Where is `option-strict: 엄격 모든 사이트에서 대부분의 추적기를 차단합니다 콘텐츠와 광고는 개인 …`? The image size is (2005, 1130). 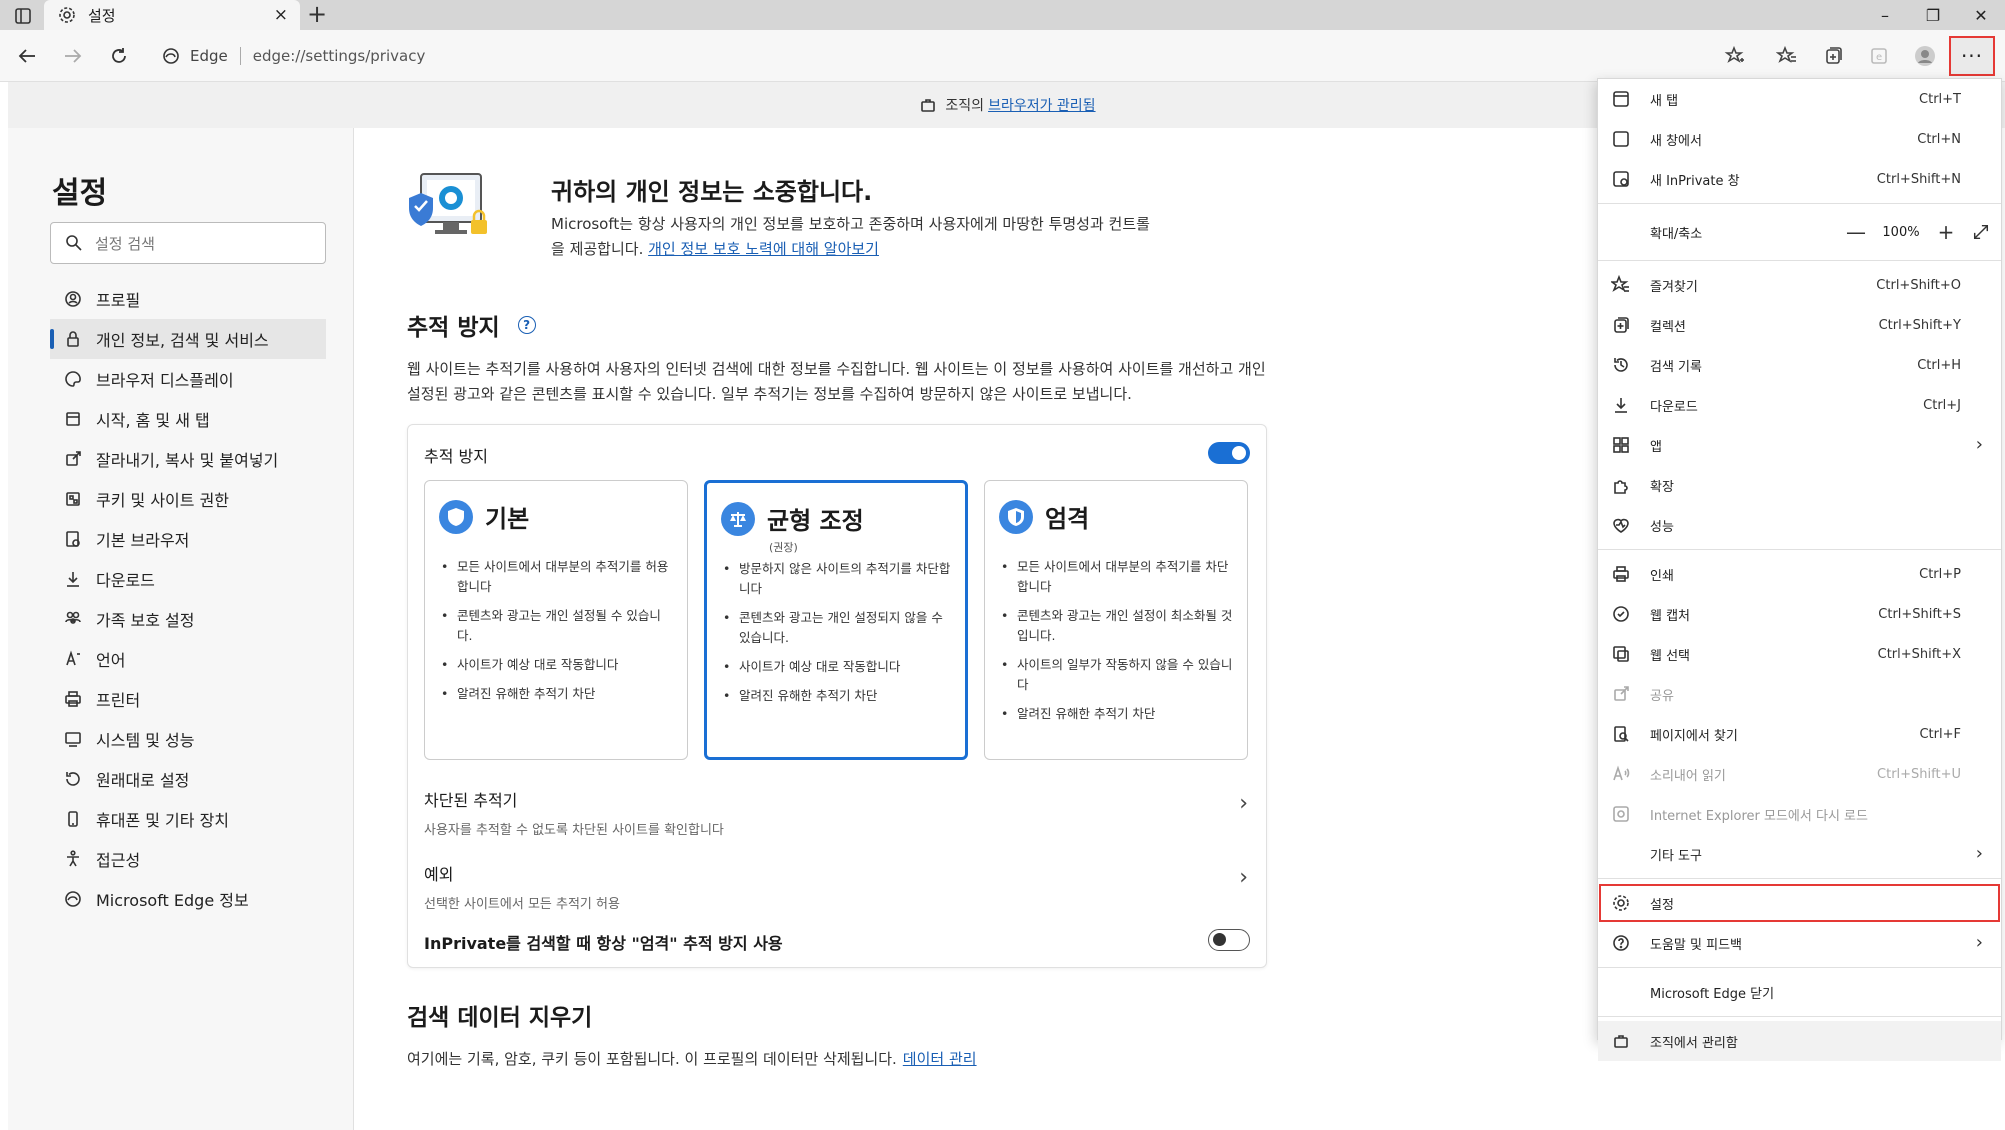
option-strict: 엄격 모든 사이트에서 대부분의 추적기를 차단합니다 콘텐츠와 광고는 개인 … is located at coordinates (1116, 620).